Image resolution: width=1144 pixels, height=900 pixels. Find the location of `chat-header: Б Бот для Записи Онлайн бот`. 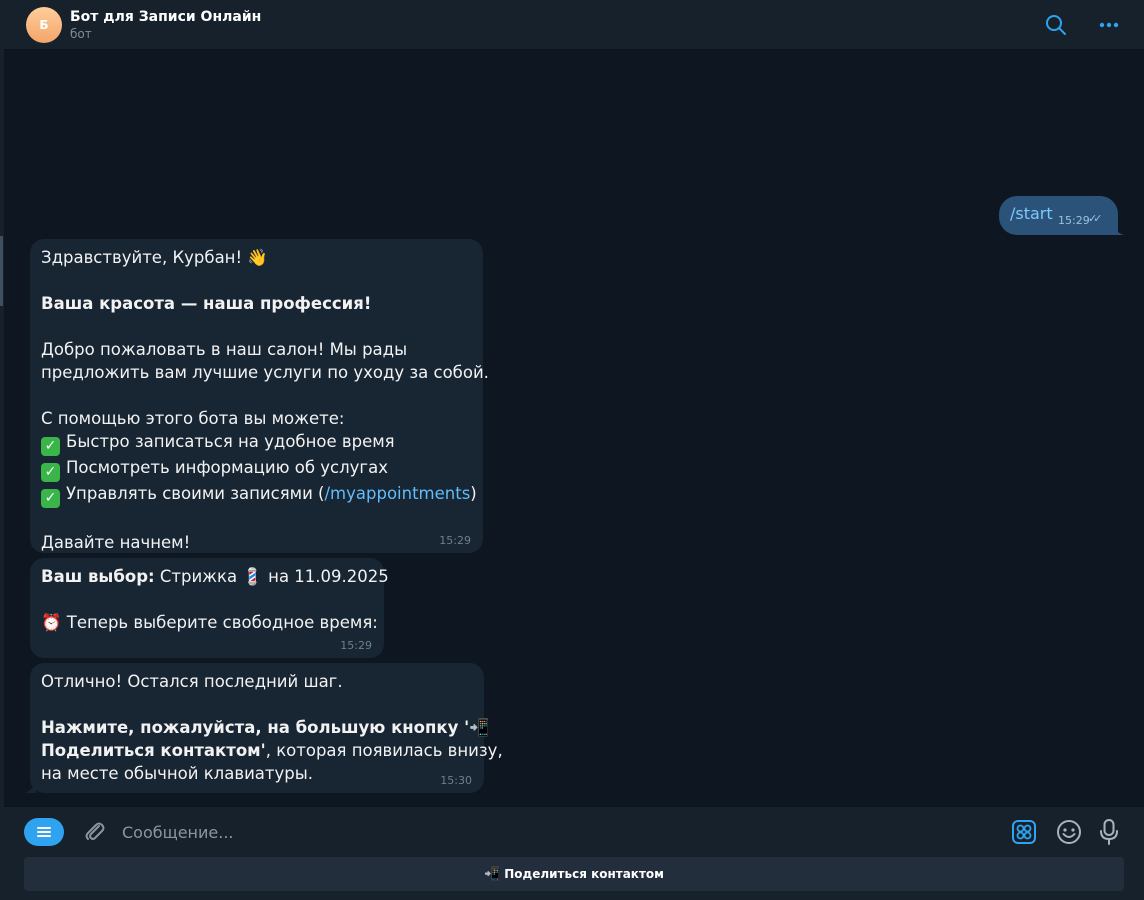

chat-header: Б Бот для Записи Онлайн бот is located at coordinates (574, 25).